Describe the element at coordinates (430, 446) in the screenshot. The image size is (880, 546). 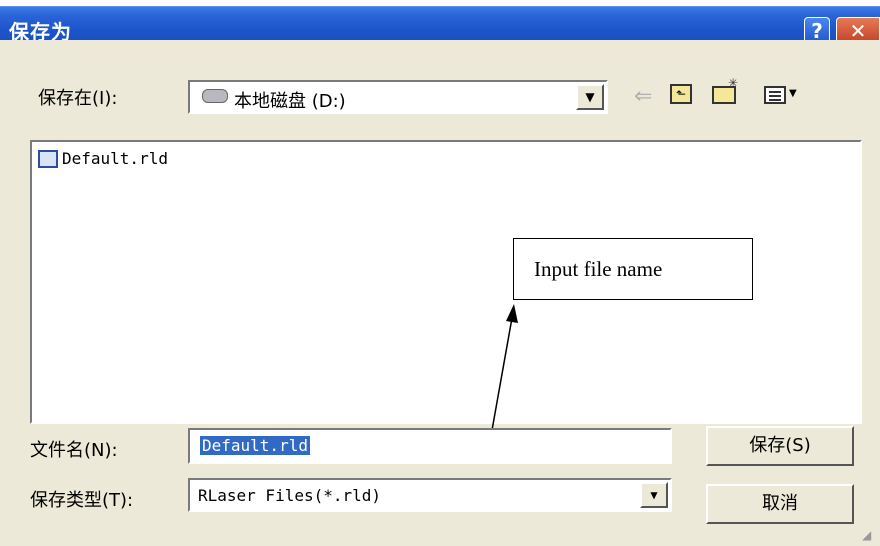
I see `filename-input: Default.rld` at that location.